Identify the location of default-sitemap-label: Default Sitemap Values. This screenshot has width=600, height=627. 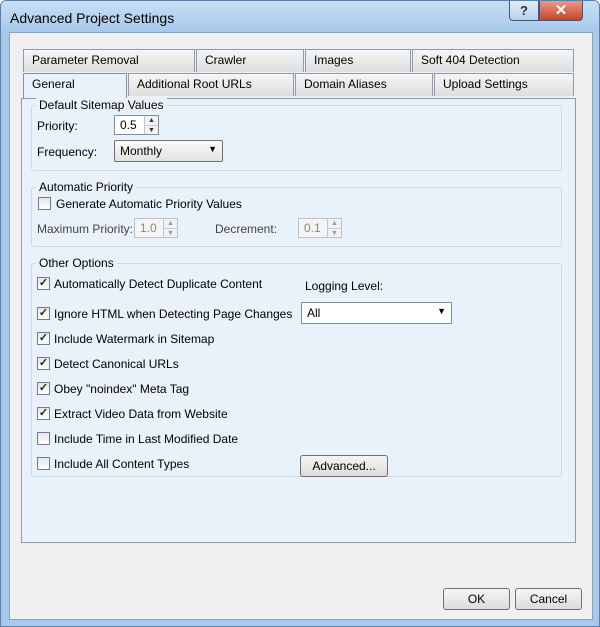
(101, 105).